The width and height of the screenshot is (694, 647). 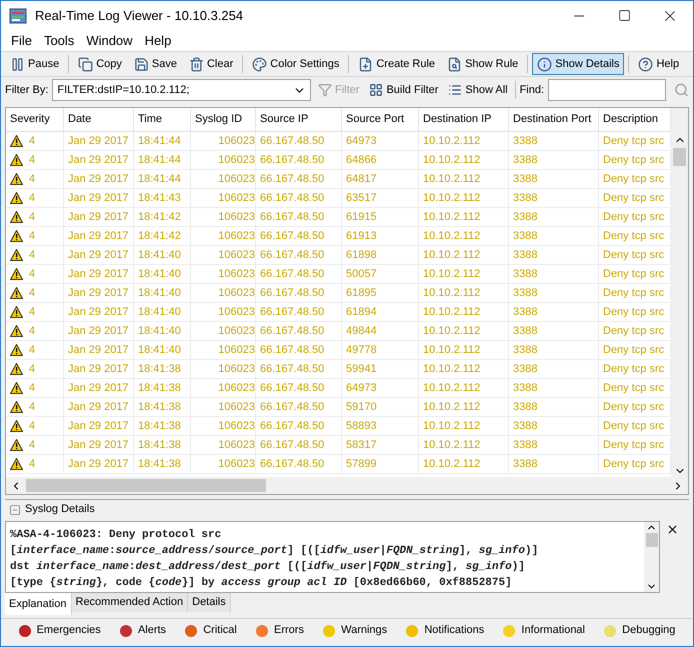 I want to click on column-header: Source IP, so click(x=299, y=119).